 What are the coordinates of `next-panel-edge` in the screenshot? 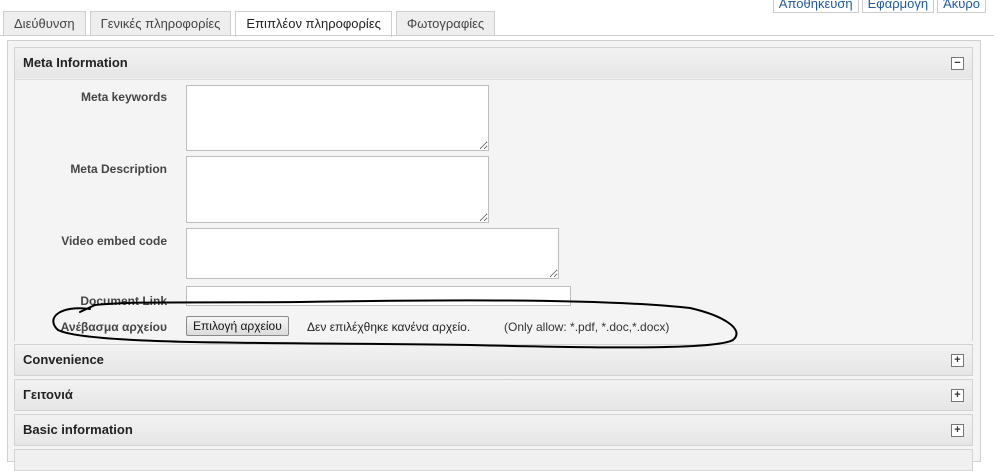 It's located at (493, 460).